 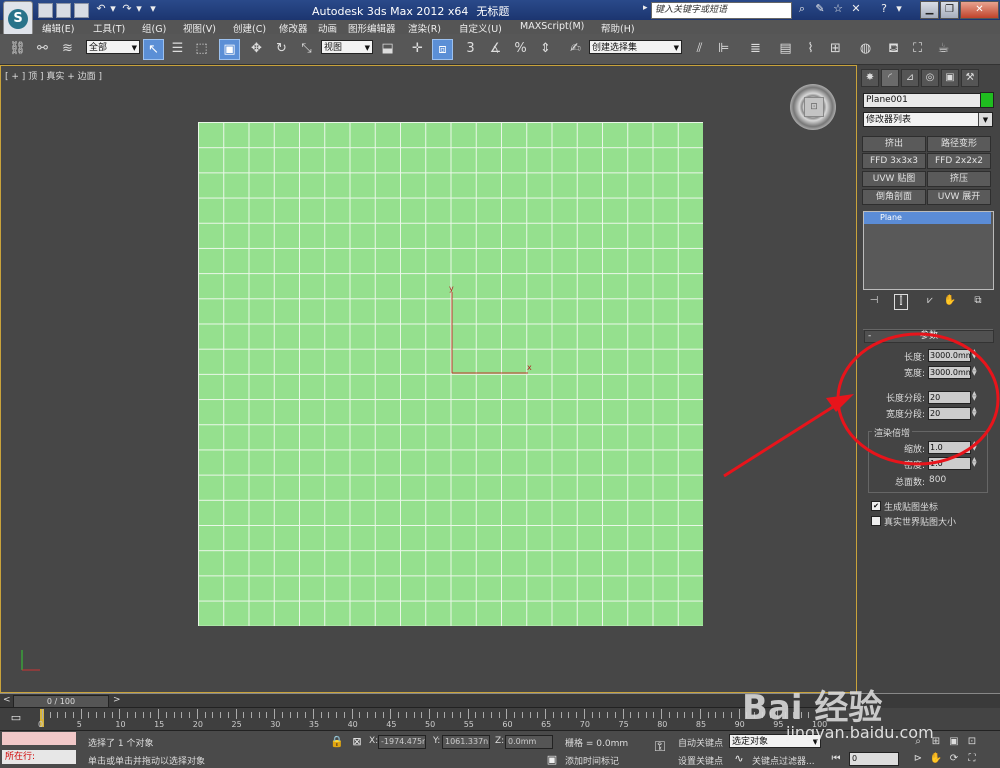 What do you see at coordinates (53, 75) in the screenshot?
I see `viewport-label: [ + ] 顶 ] 真实 + 边面 ]` at bounding box center [53, 75].